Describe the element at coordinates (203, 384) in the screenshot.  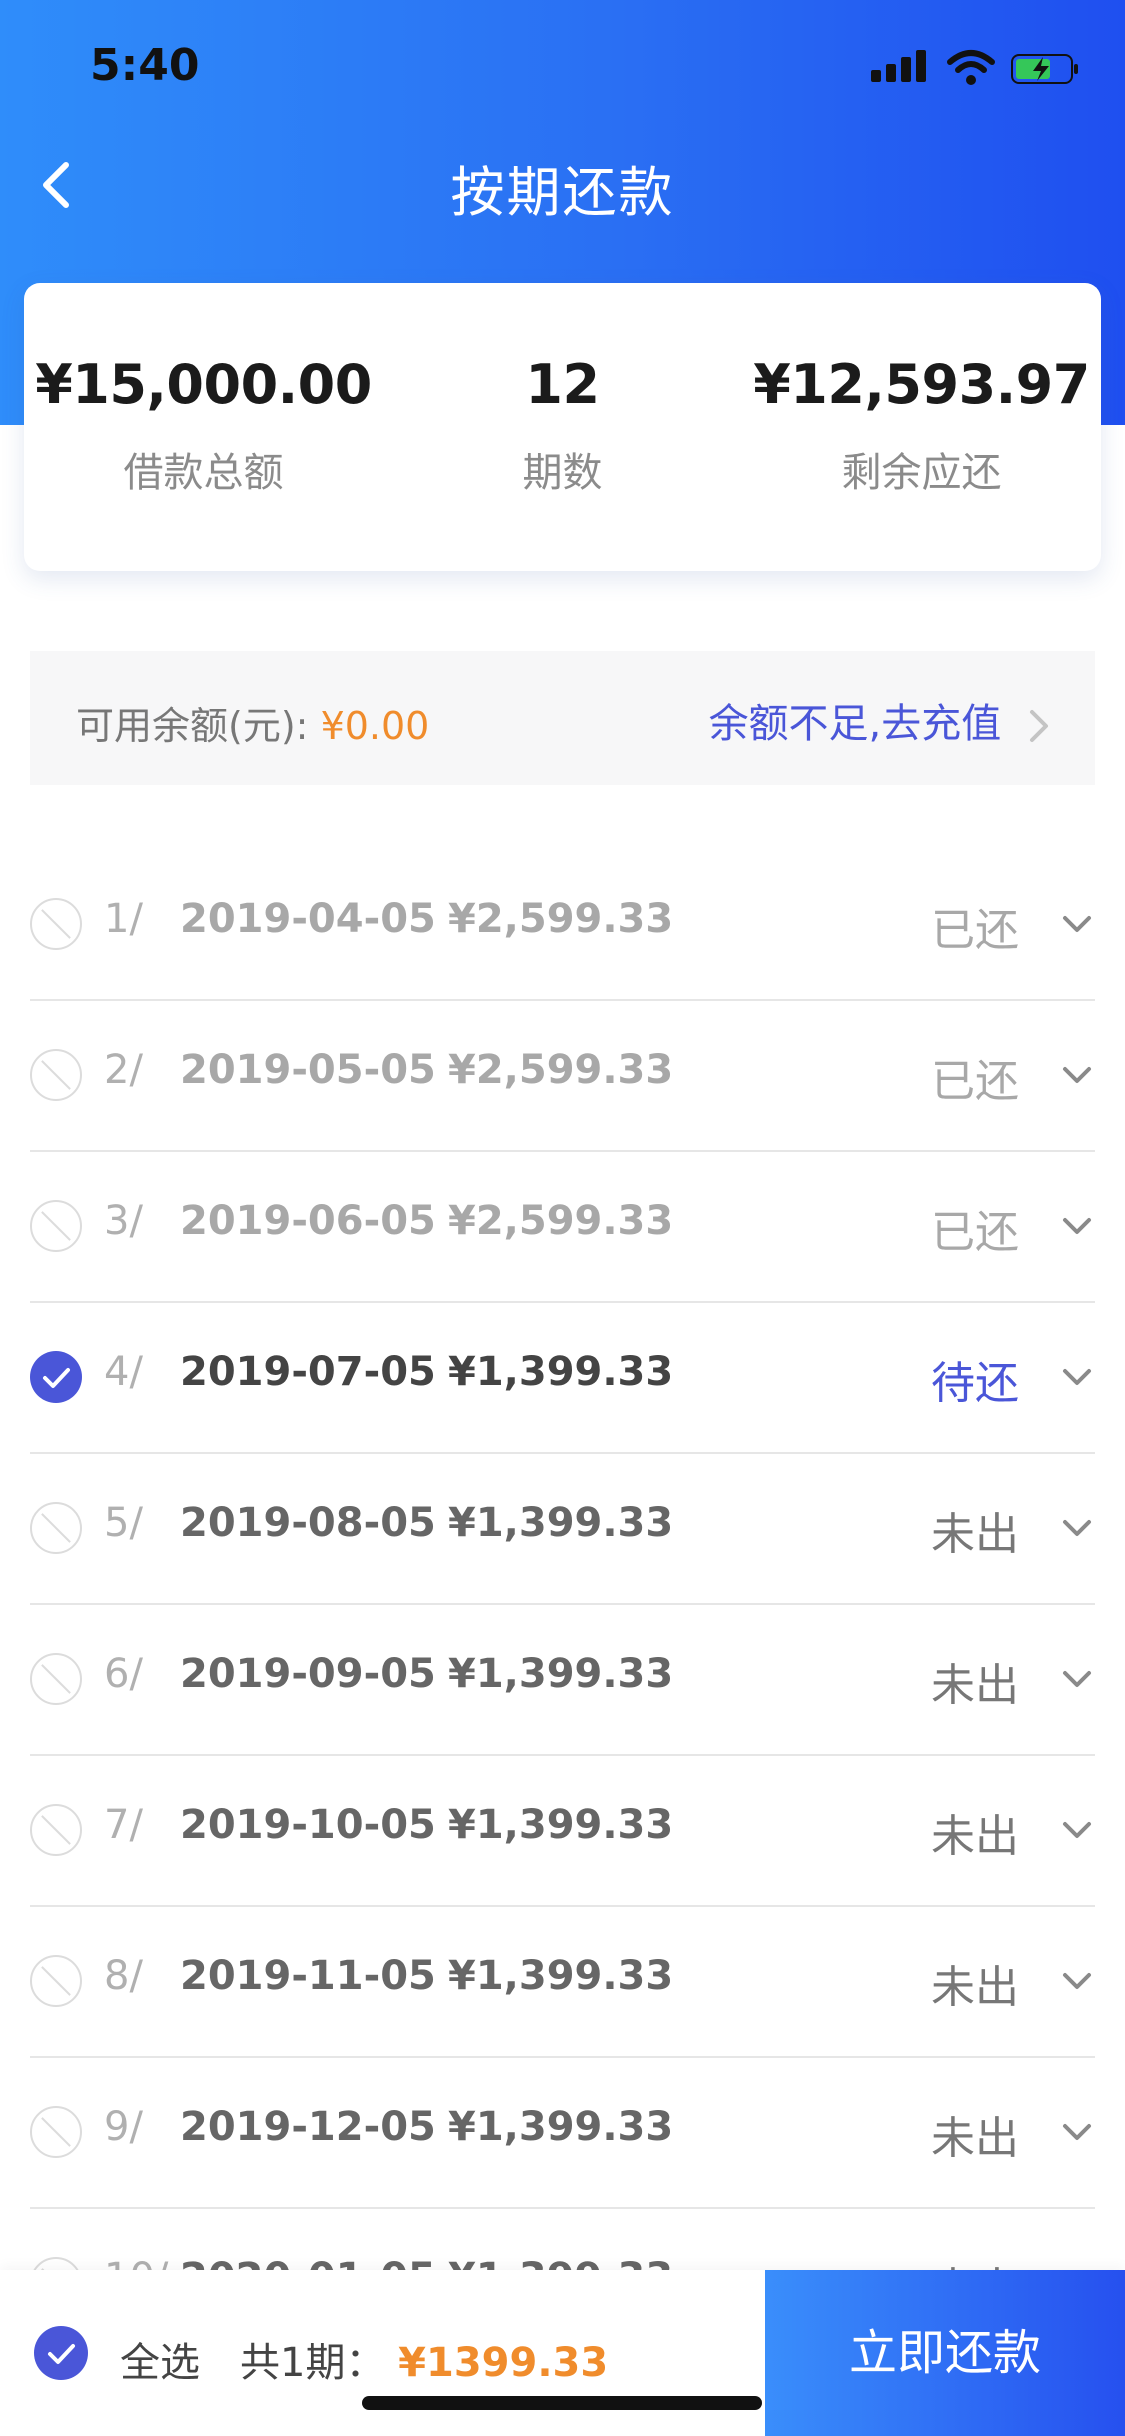
I see `summary-value: ¥15,000.00` at that location.